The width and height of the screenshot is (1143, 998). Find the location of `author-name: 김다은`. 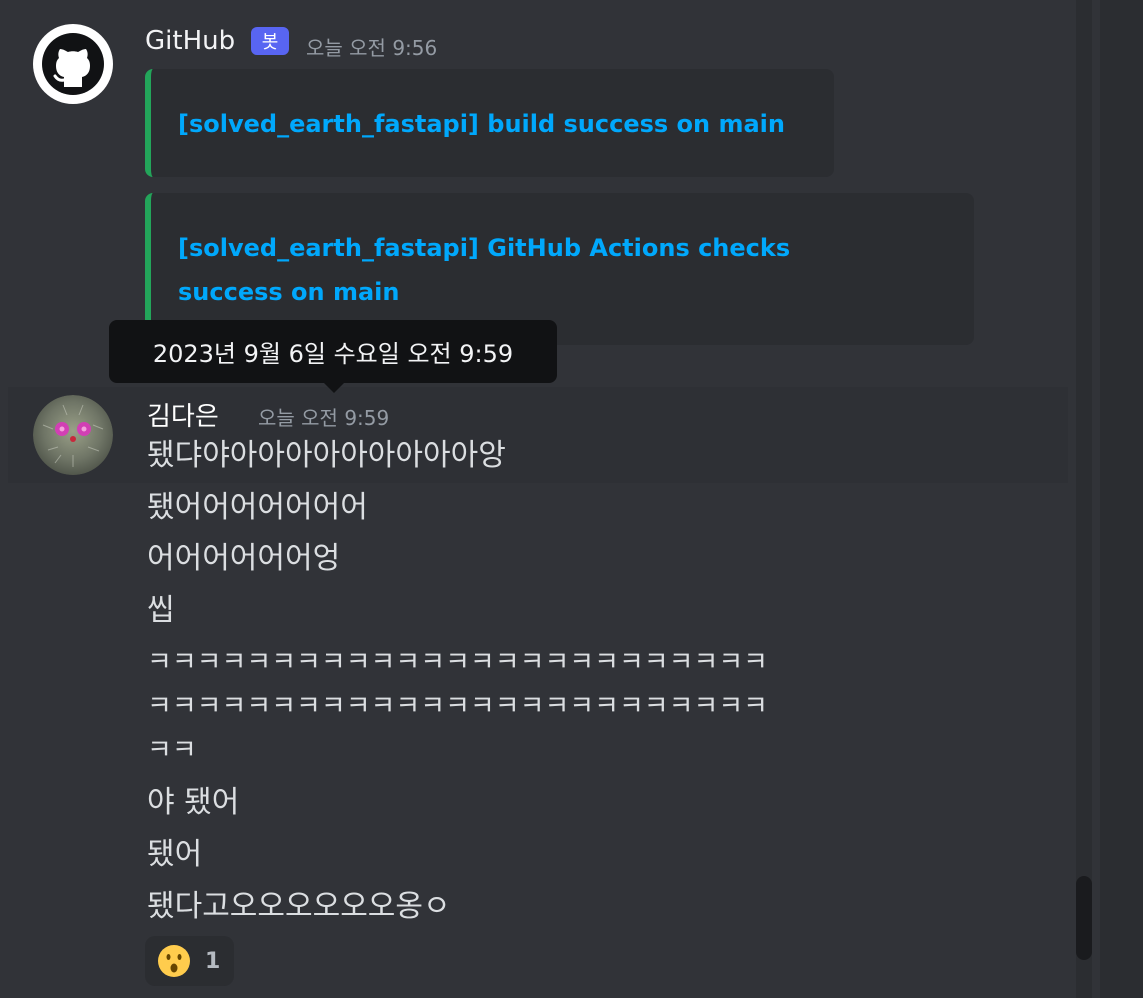

author-name: 김다은 is located at coordinates (183, 414).